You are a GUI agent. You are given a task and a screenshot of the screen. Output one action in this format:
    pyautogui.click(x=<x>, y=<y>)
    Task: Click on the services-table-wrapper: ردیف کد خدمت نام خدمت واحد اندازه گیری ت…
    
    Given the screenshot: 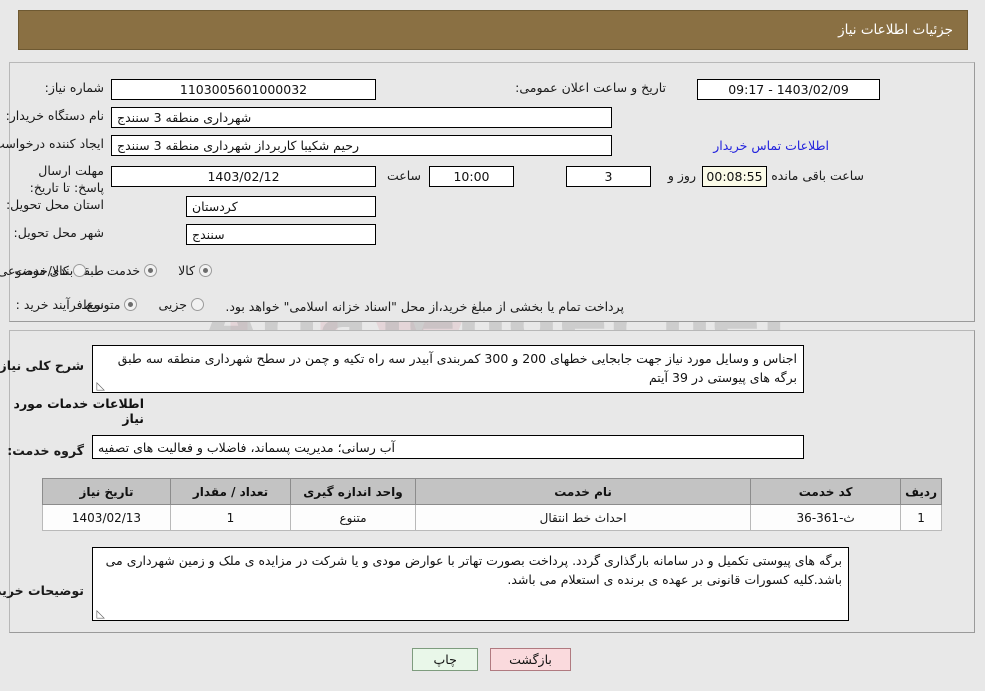 What is the action you would take?
    pyautogui.click(x=493, y=504)
    